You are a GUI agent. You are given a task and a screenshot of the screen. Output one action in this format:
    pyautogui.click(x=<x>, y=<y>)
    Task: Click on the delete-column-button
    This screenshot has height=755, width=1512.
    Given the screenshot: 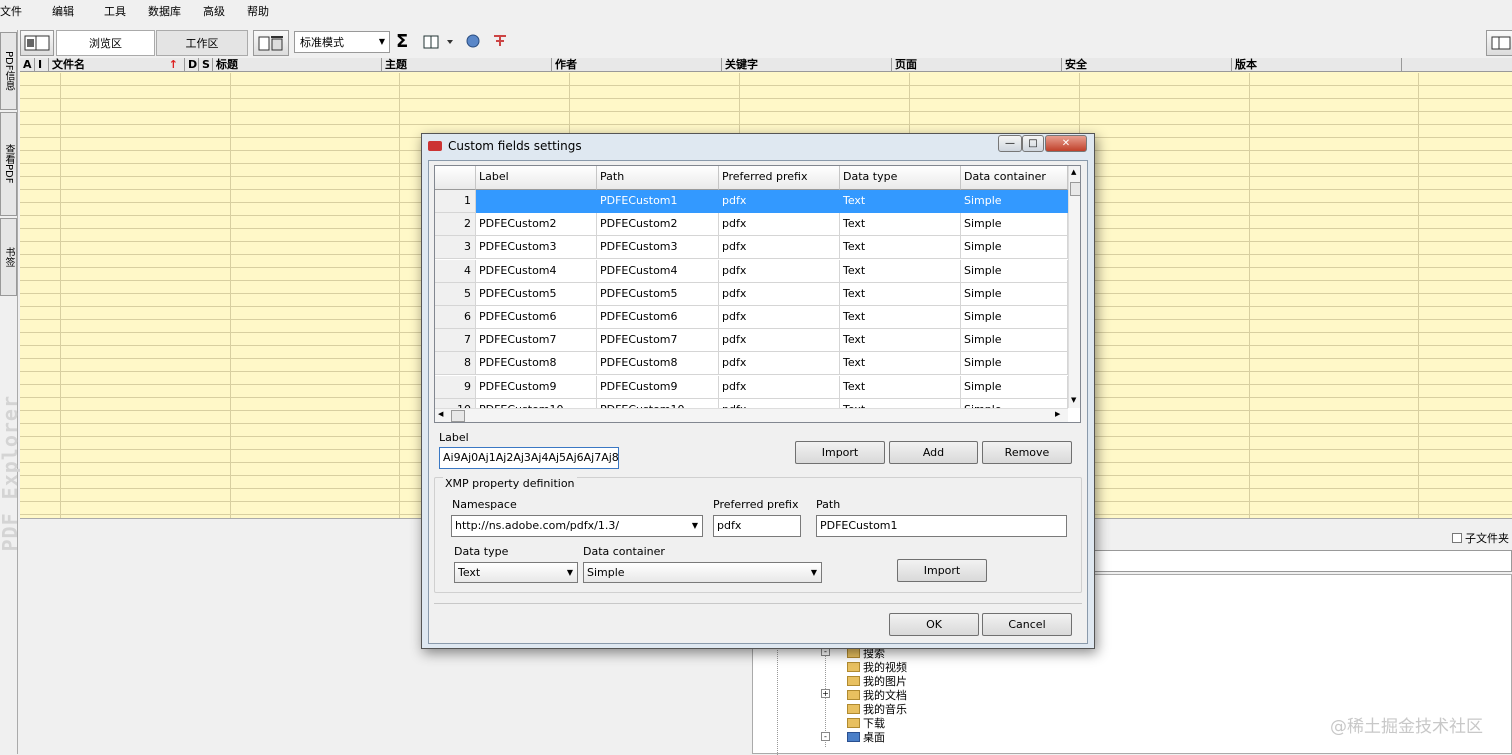 What is the action you would take?
    pyautogui.click(x=271, y=43)
    